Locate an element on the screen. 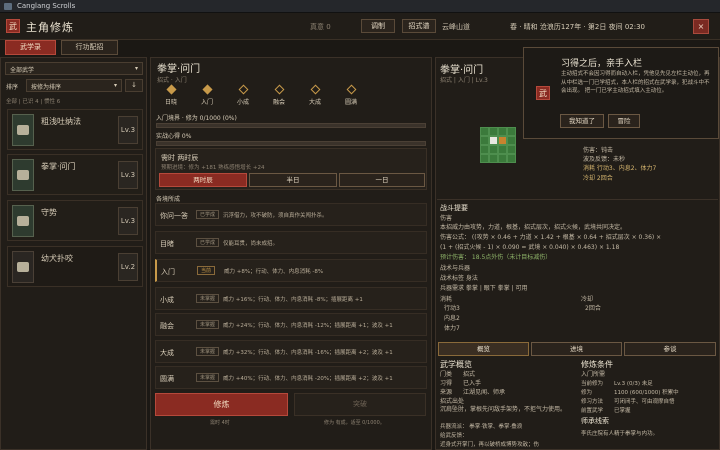 This screenshot has width=720, height=450. heart-progress-label: 实战心得 0% is located at coordinates (174, 136).